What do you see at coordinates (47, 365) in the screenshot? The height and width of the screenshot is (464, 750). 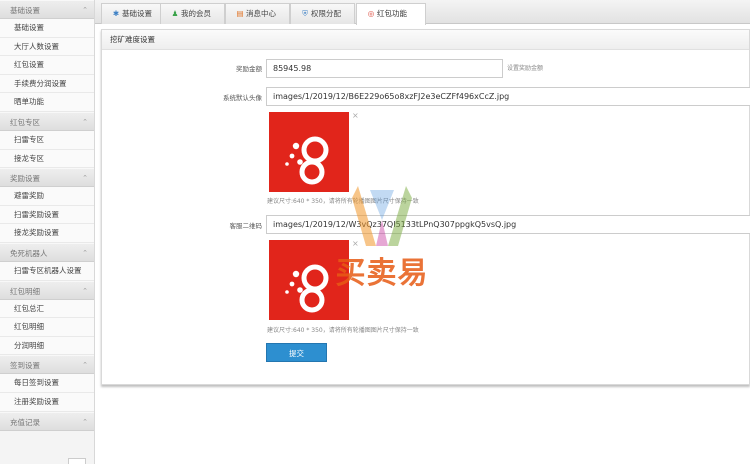 I see `sidebar-group-header: 签到设置 ⌃` at bounding box center [47, 365].